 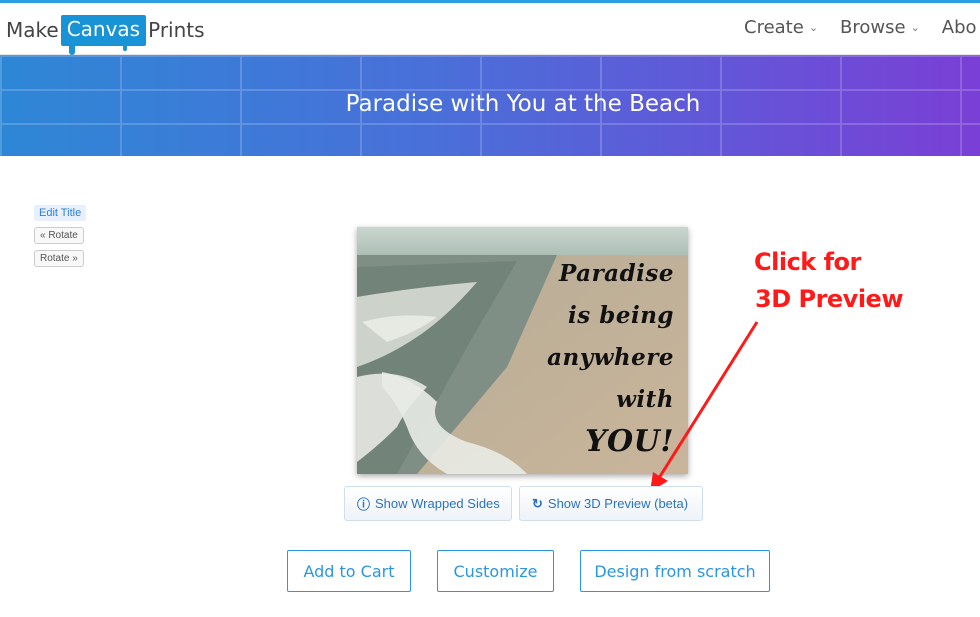 I want to click on canvas-quote: Paradise is being anywhere with YOU!, so click(x=610, y=359).